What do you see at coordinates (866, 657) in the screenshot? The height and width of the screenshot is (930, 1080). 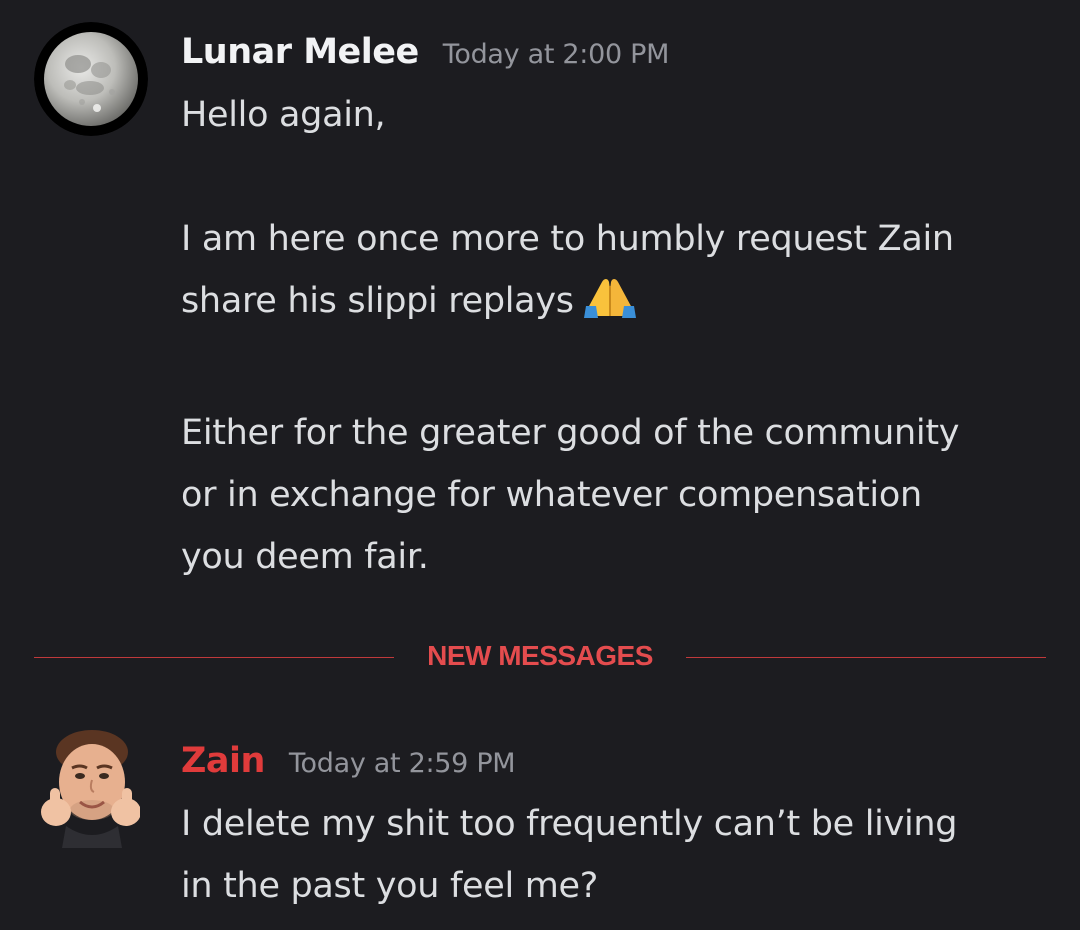 I see `divider-line-right` at bounding box center [866, 657].